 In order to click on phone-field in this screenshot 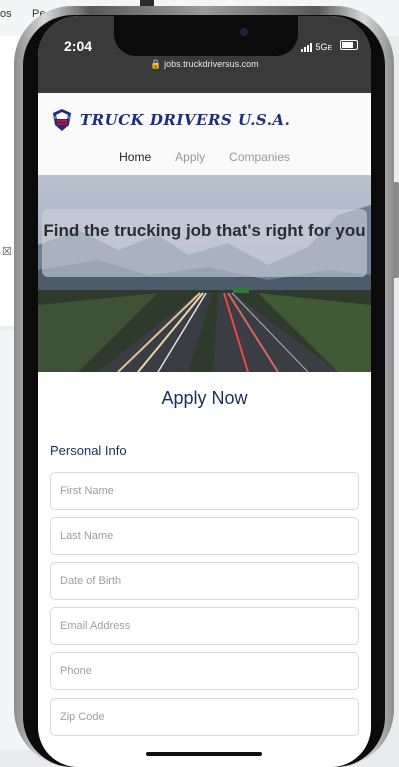, I will do `click(204, 671)`.